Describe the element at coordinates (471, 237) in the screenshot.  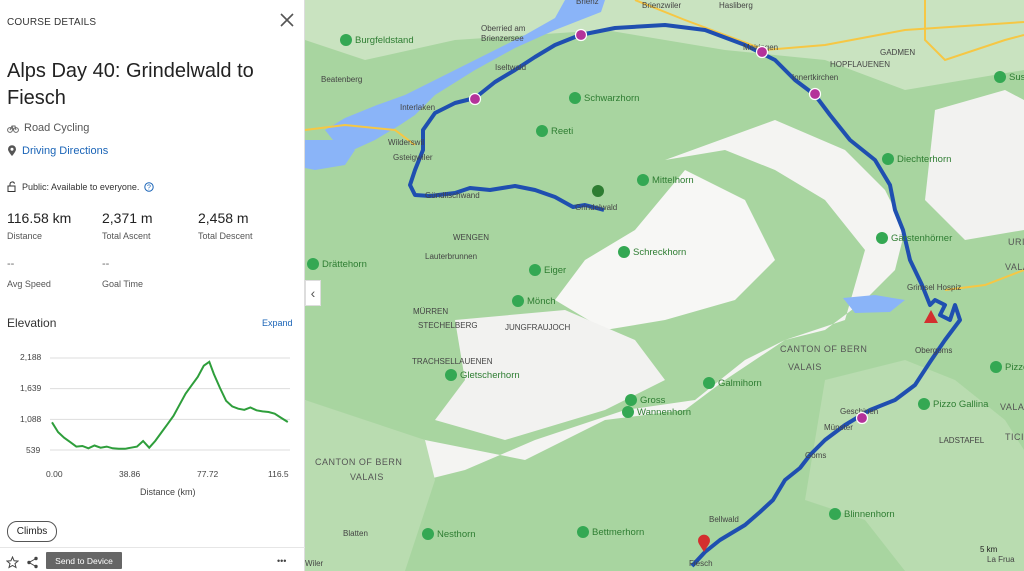
I see `place-label: WENGEN` at that location.